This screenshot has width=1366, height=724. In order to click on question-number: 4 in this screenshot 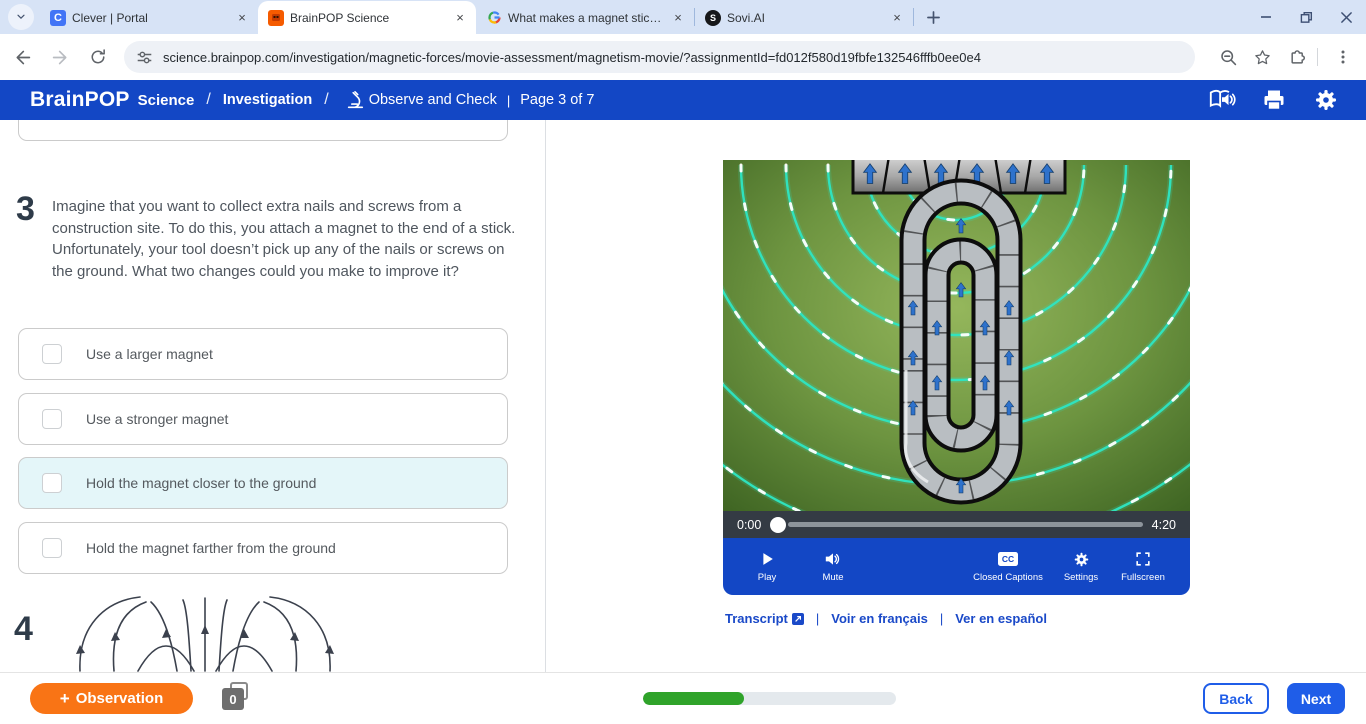, I will do `click(23, 629)`.